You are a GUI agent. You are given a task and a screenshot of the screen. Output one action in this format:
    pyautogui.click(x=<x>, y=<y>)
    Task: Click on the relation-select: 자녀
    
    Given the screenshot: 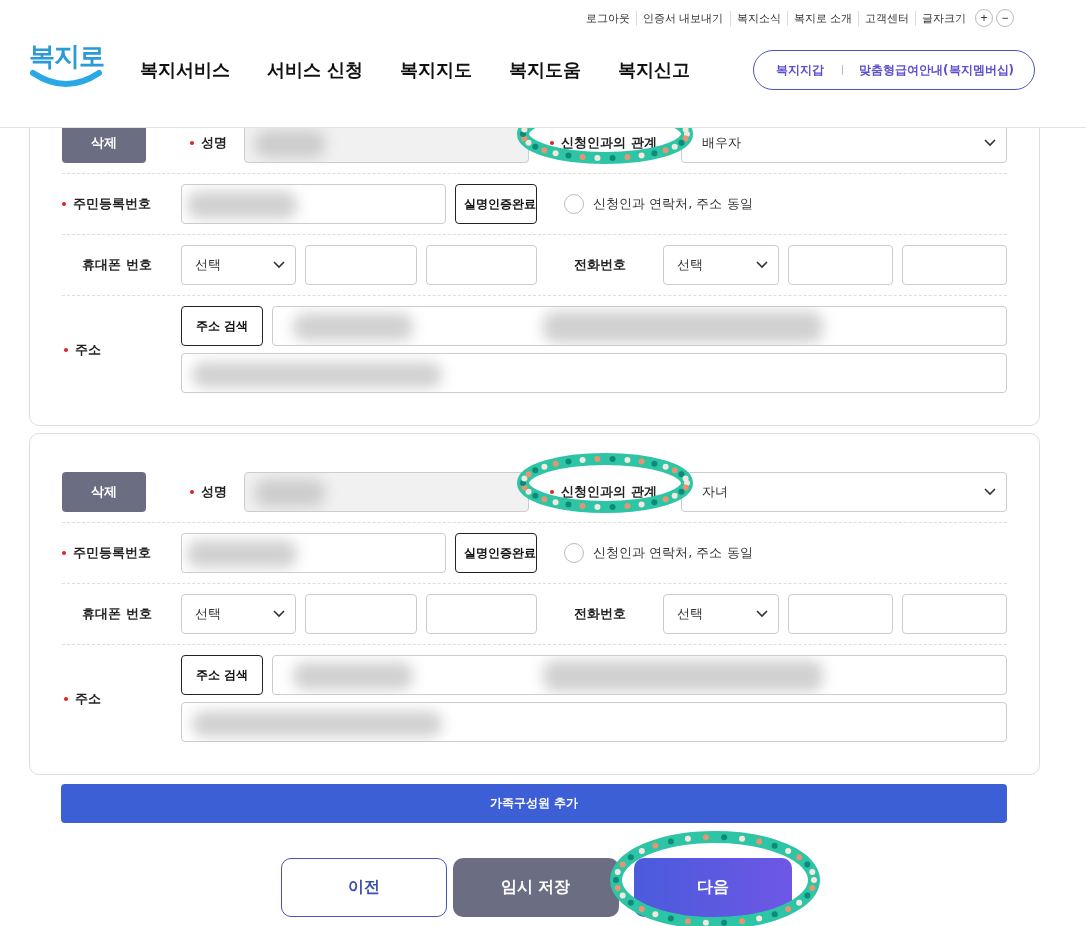 What is the action you would take?
    pyautogui.click(x=844, y=492)
    